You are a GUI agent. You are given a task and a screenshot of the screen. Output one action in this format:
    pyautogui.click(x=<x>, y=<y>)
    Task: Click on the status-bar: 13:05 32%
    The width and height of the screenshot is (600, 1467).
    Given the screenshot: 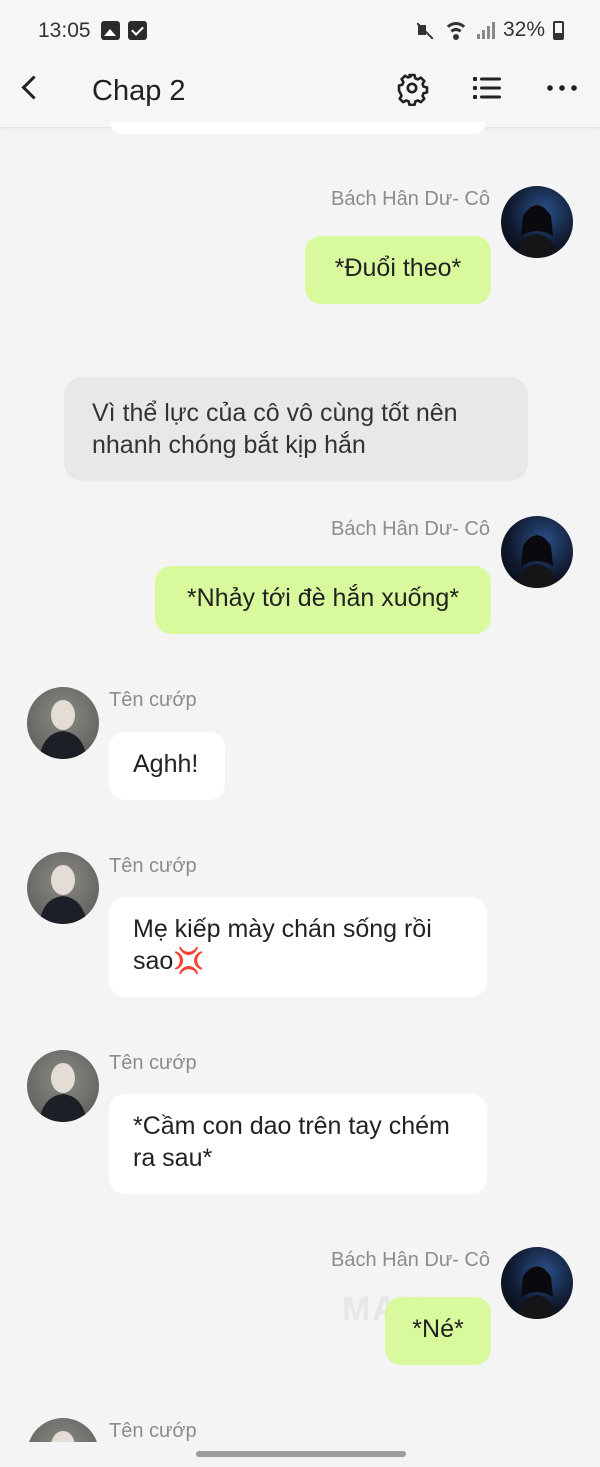 What is the action you would take?
    pyautogui.click(x=300, y=31)
    